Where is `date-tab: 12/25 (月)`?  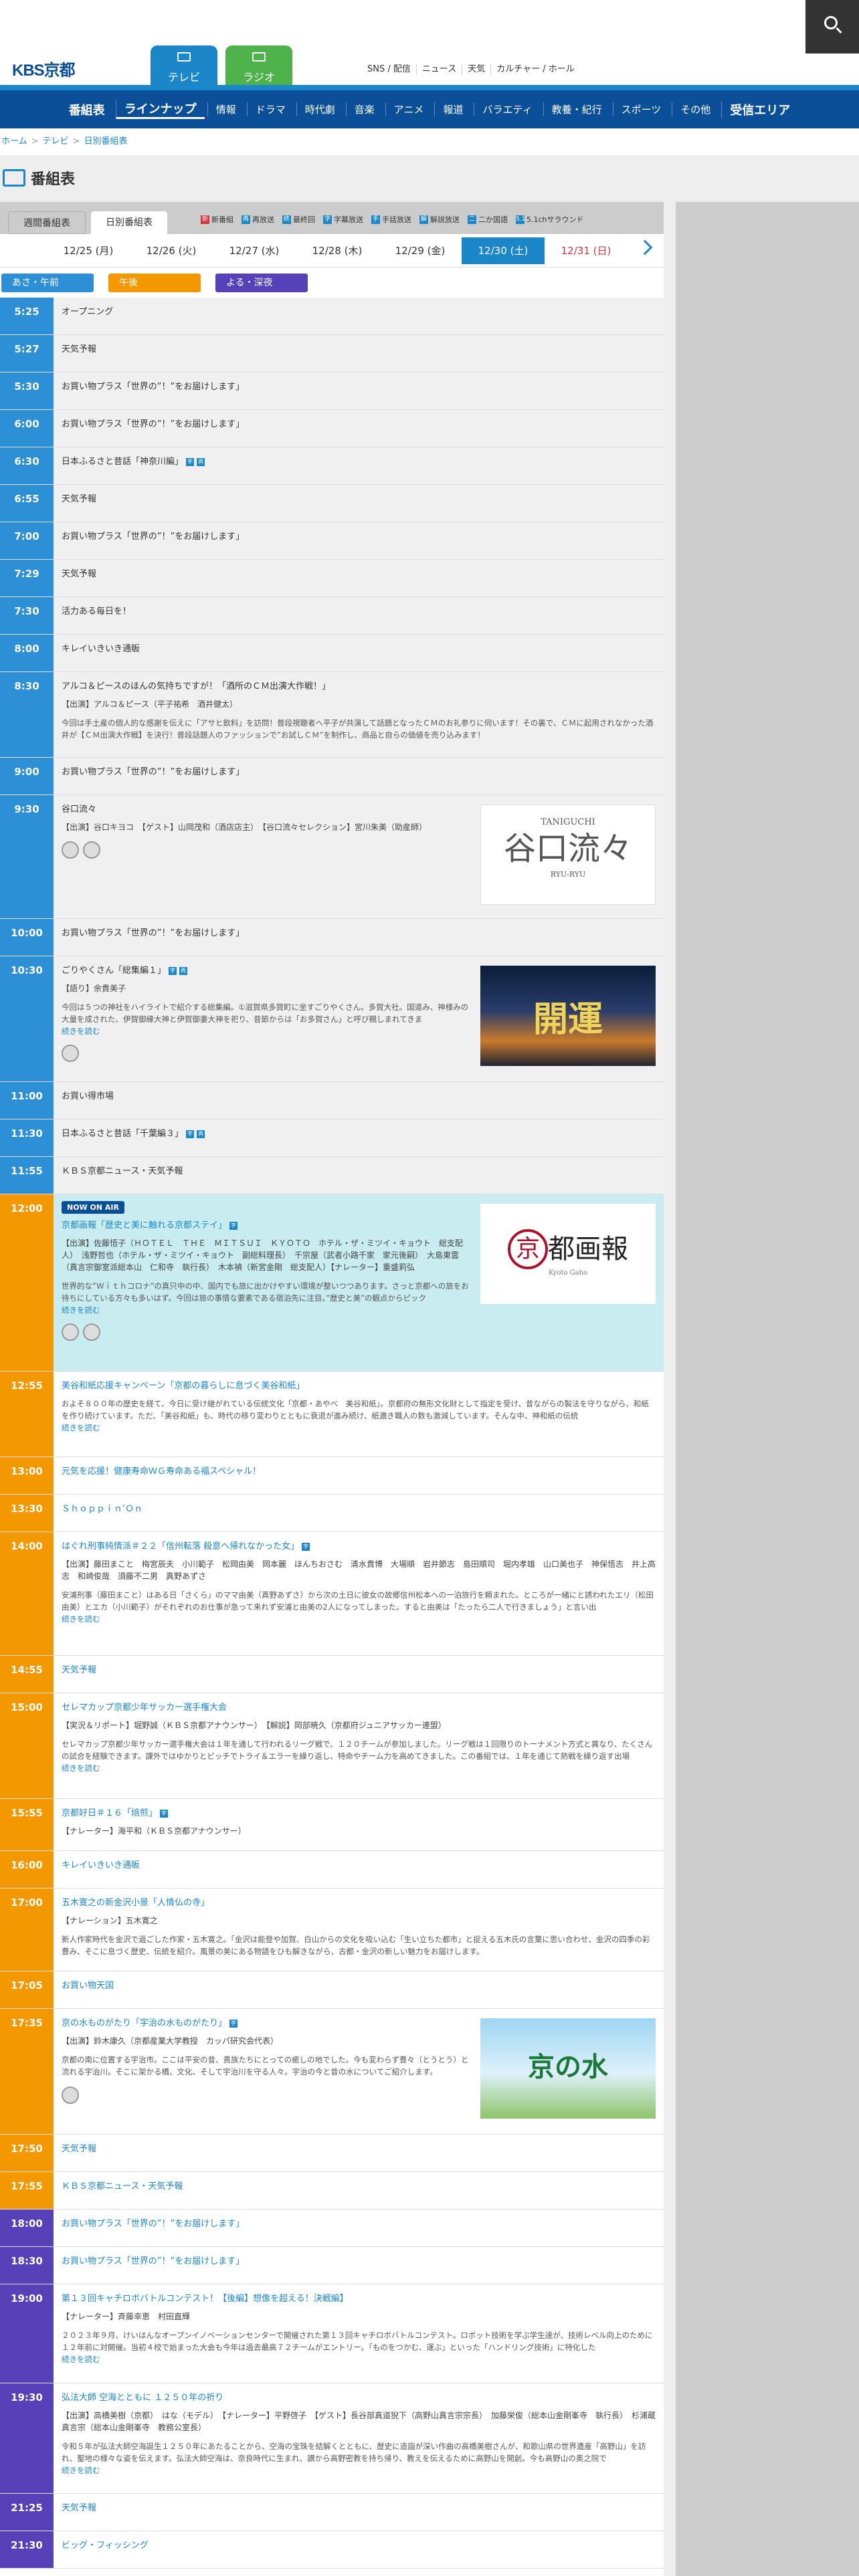
date-tab: 12/25 (月) is located at coordinates (88, 250).